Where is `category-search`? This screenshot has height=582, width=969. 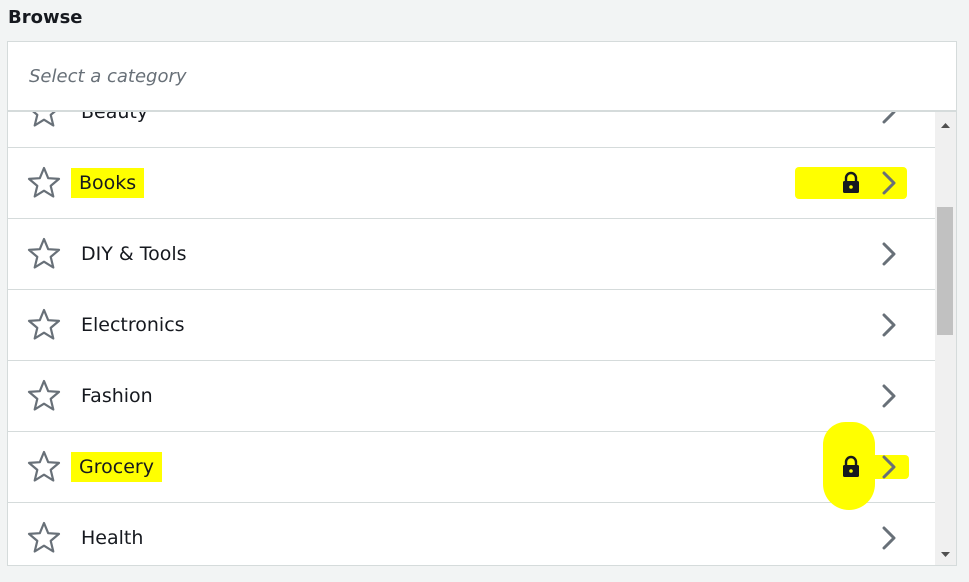 category-search is located at coordinates (482, 77).